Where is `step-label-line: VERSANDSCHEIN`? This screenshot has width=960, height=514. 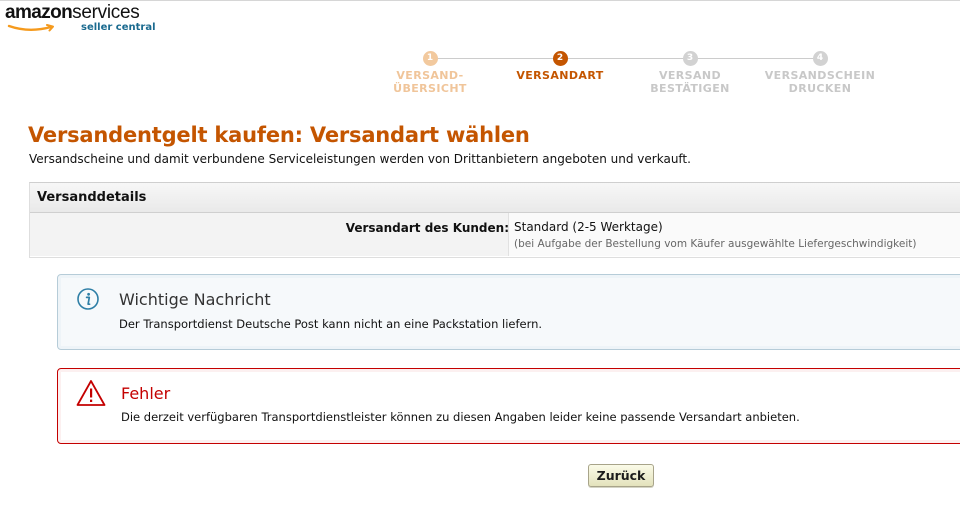
step-label-line: VERSANDSCHEIN is located at coordinates (820, 75).